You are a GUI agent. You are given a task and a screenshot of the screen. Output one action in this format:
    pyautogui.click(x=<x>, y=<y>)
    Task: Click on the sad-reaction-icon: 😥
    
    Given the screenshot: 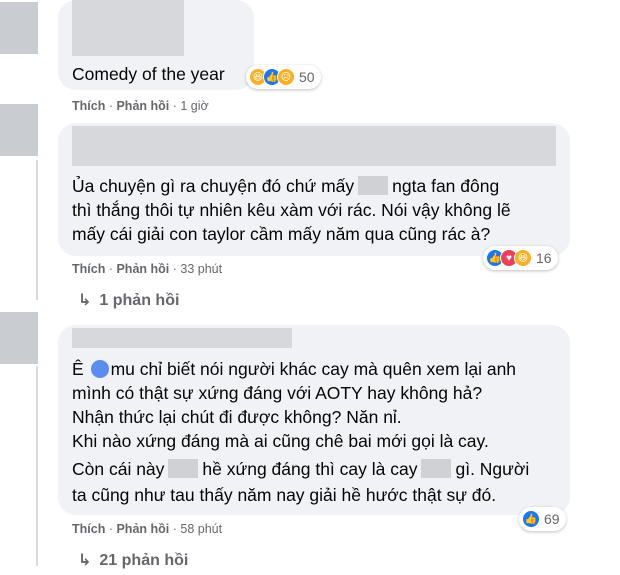 What is the action you would take?
    pyautogui.click(x=286, y=77)
    